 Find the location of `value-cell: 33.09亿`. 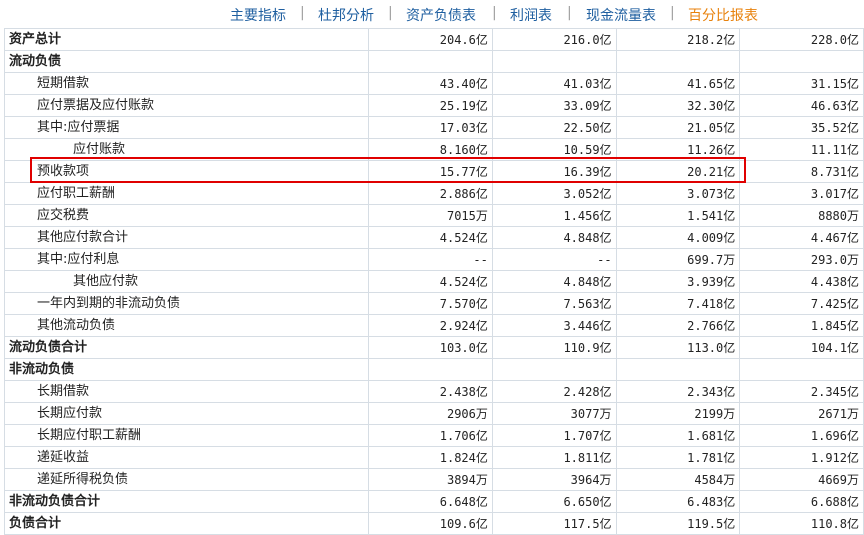

value-cell: 33.09亿 is located at coordinates (554, 105).